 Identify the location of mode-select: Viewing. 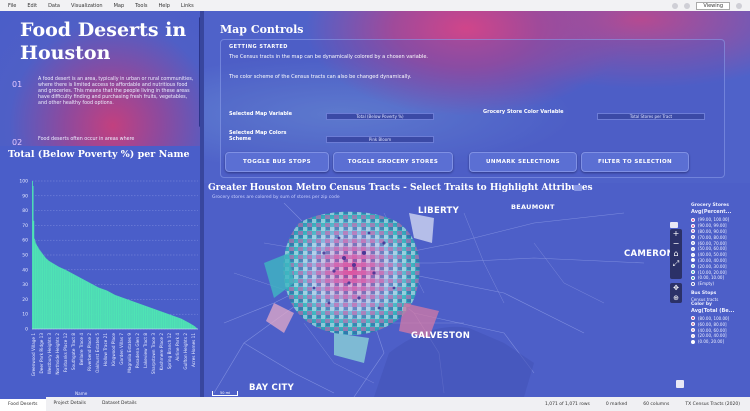
(713, 5).